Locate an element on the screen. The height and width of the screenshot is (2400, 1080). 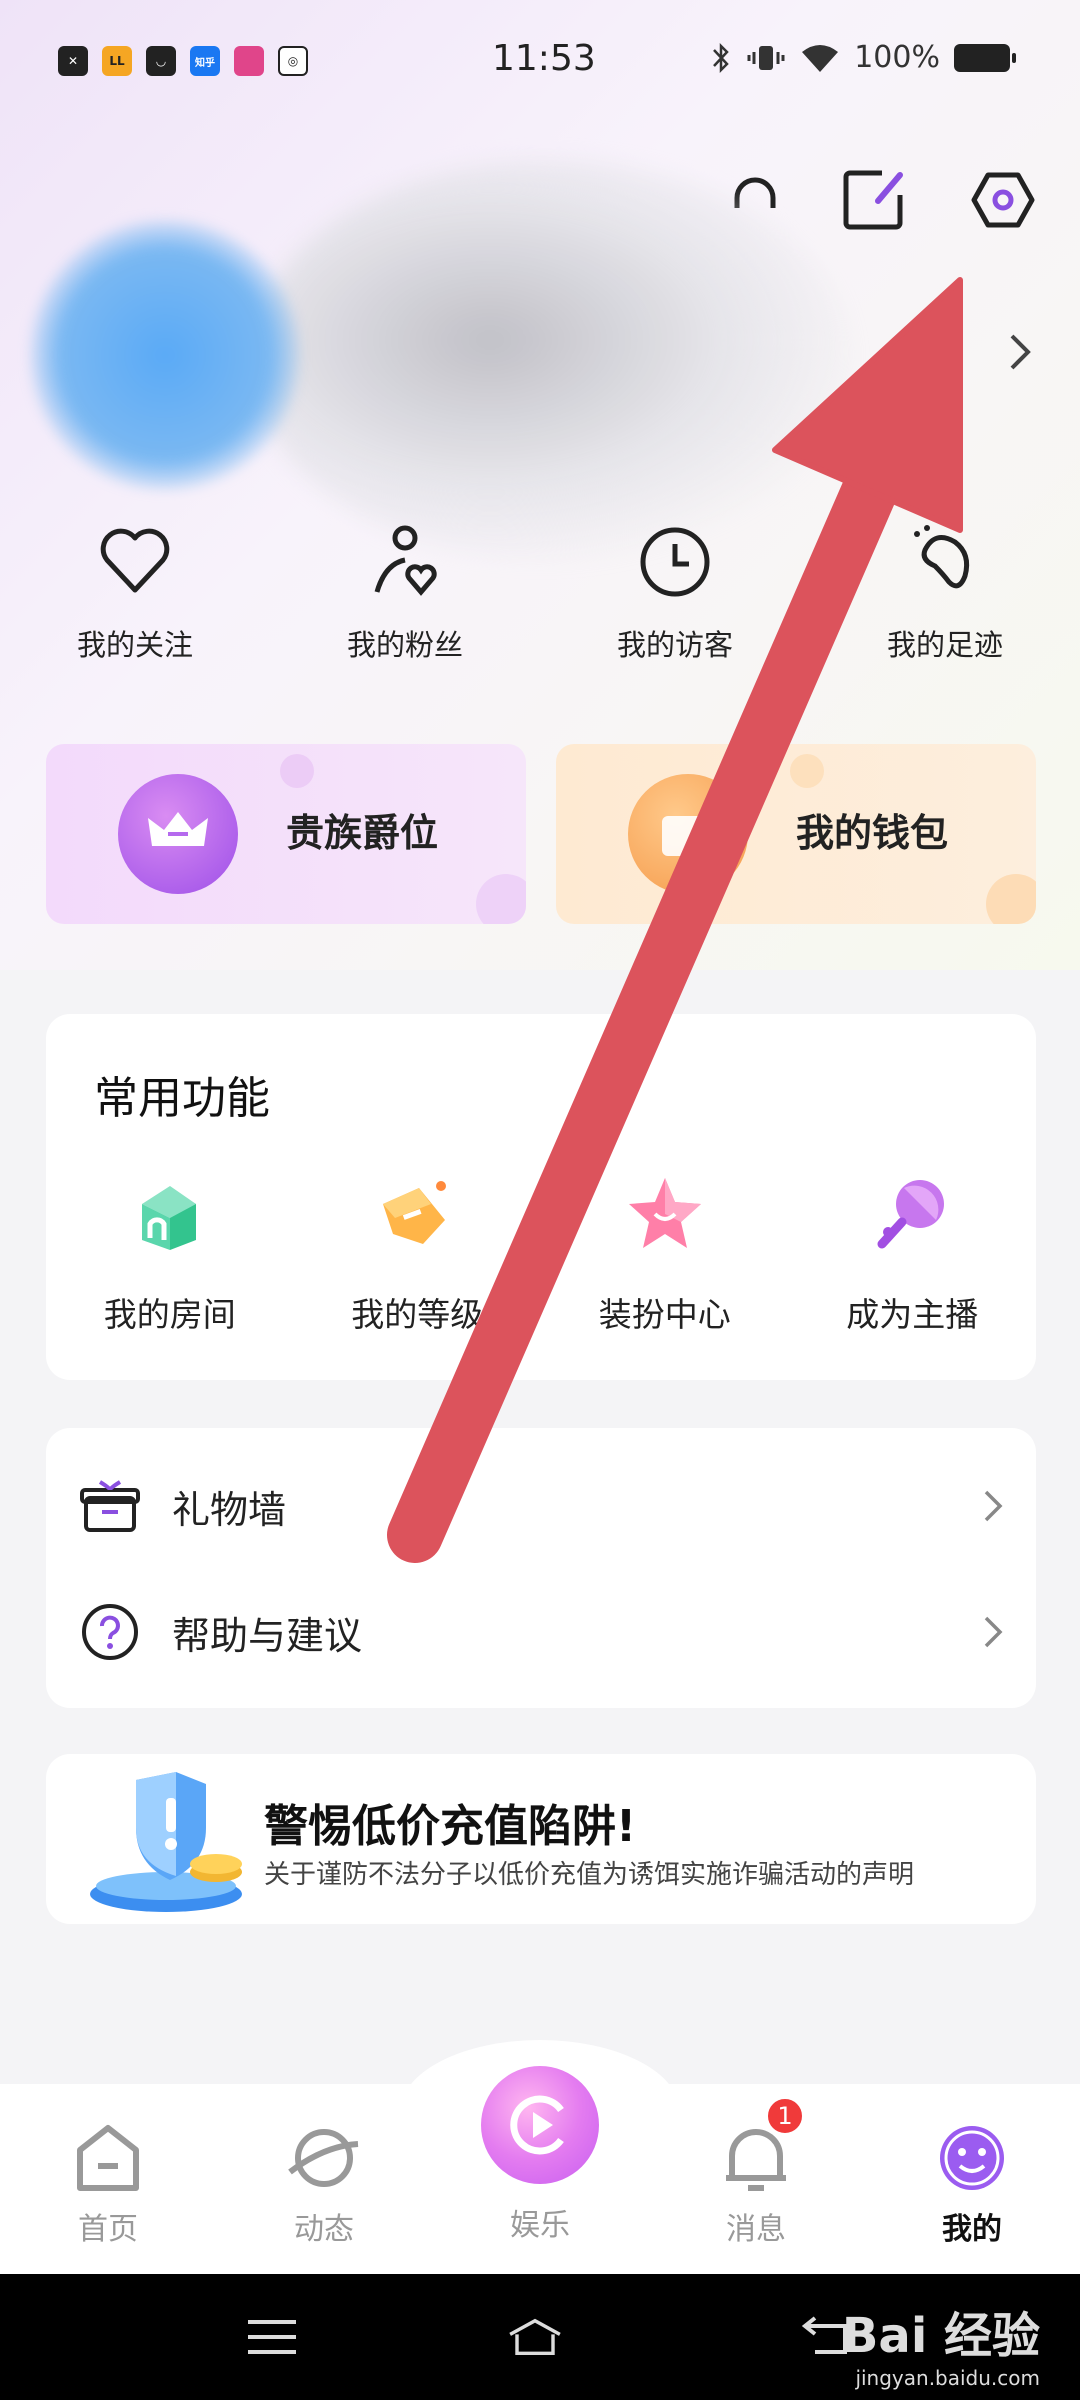
shield-coin-icon is located at coordinates (166, 1842).